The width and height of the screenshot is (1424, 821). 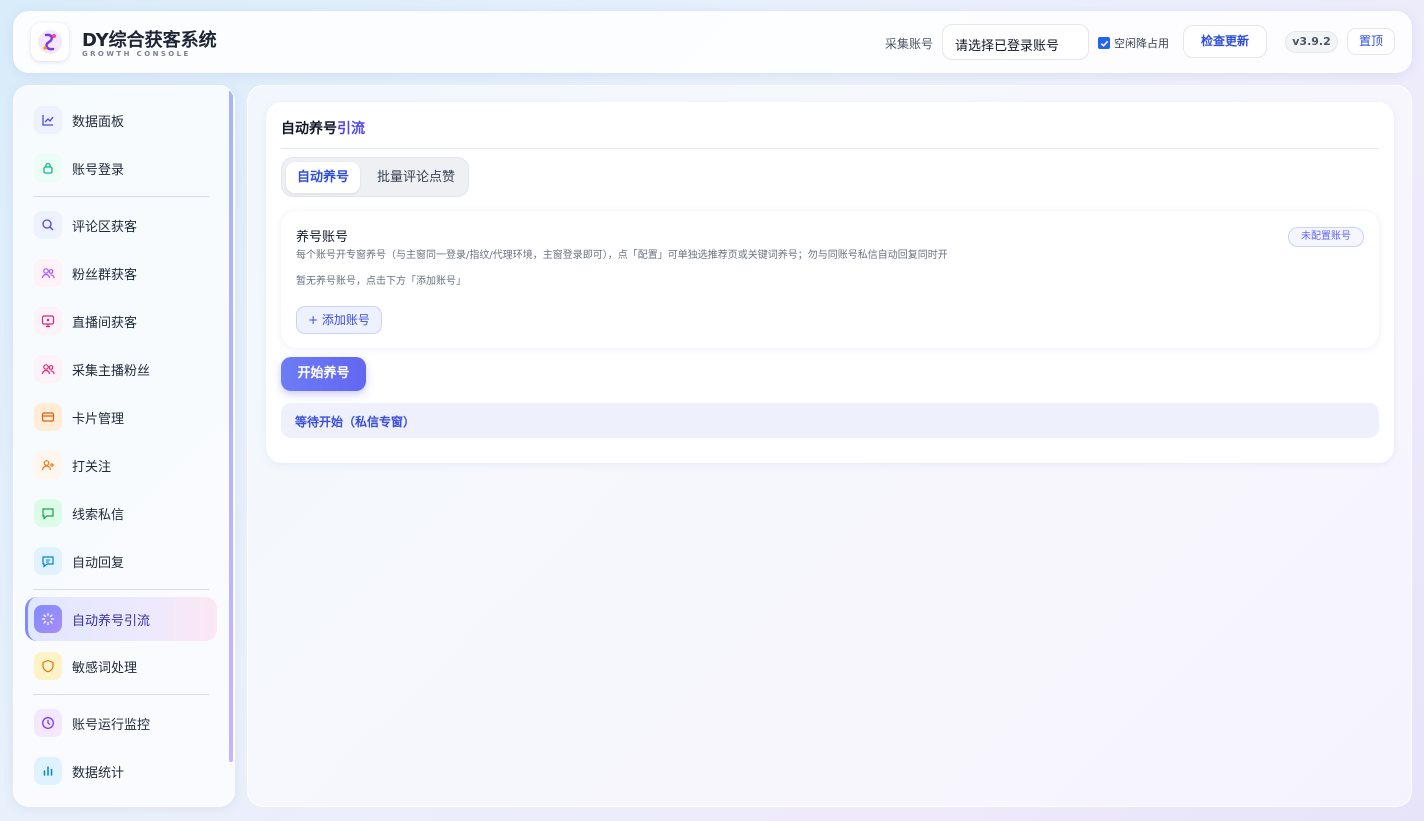 What do you see at coordinates (105, 275) in the screenshot?
I see `sidebar-item-label: 粉丝群获客` at bounding box center [105, 275].